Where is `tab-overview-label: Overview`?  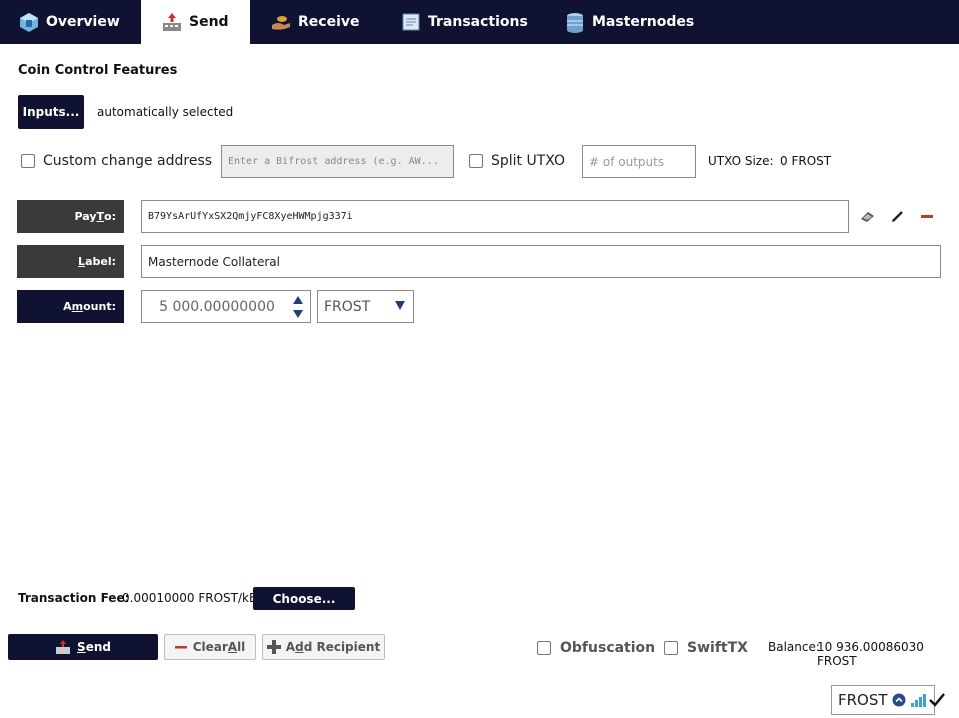
tab-overview-label: Overview is located at coordinates (83, 22).